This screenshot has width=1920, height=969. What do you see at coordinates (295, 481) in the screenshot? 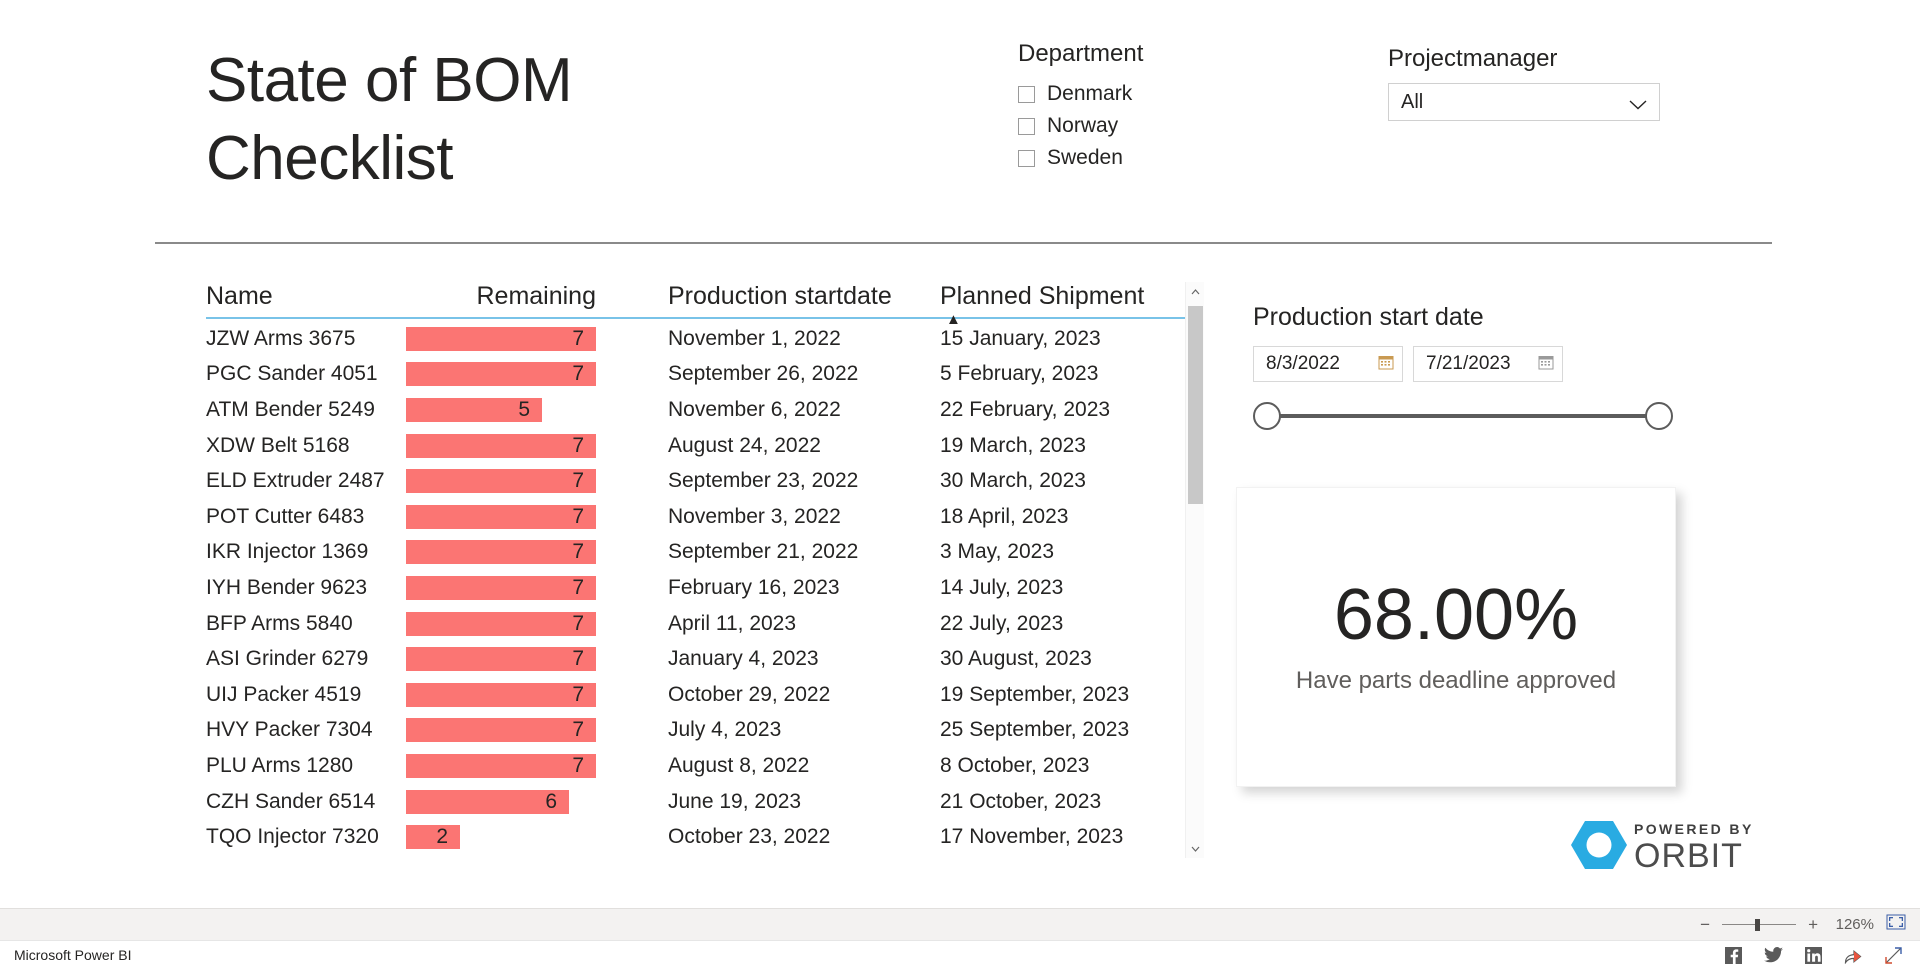
I see `cell-name: ELD Extruder 2487` at bounding box center [295, 481].